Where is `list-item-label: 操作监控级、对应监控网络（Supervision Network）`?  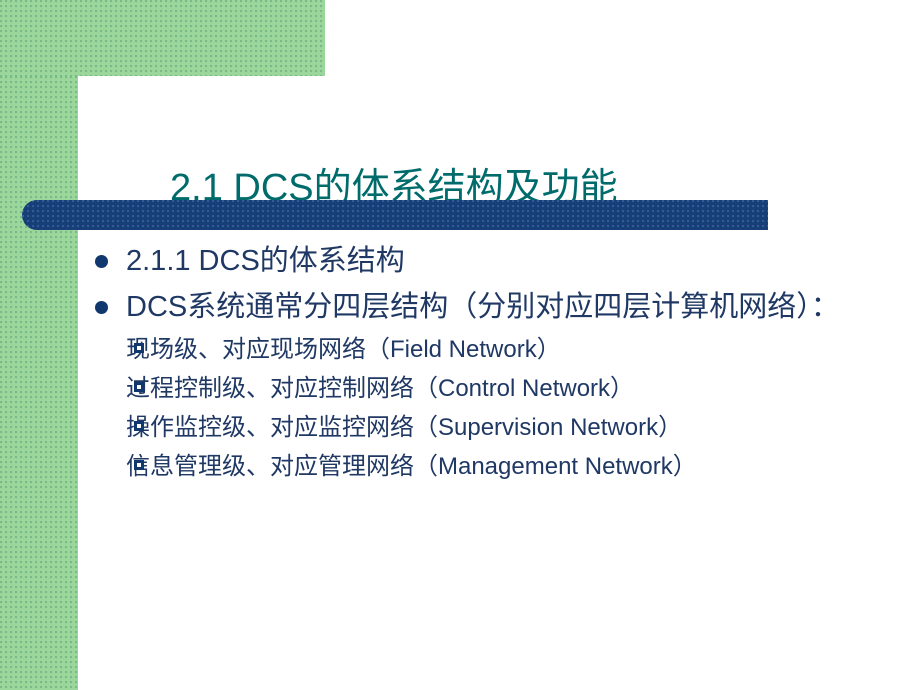 list-item-label: 操作监控级、对应监控网络（Supervision Network） is located at coordinates (404, 427).